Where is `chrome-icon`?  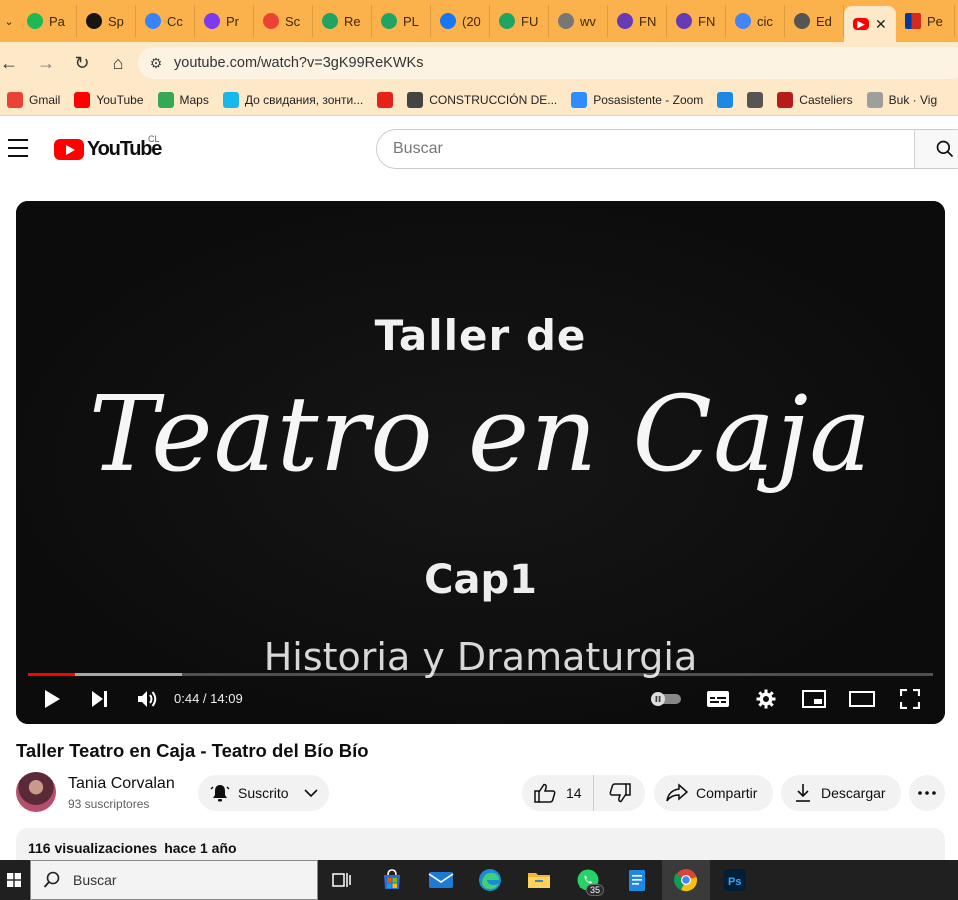
chrome-icon is located at coordinates (685, 880).